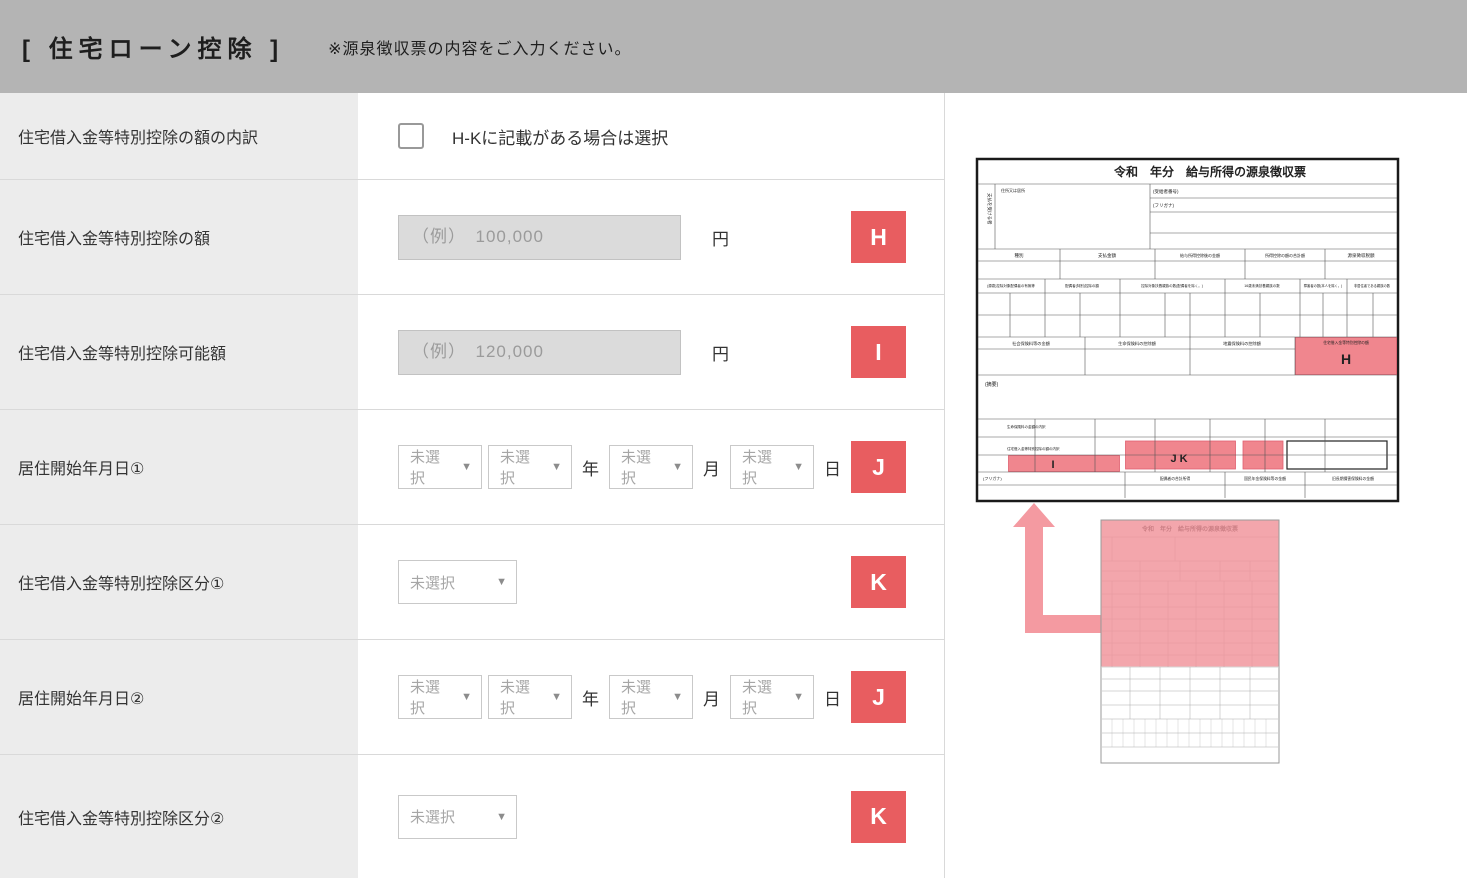  What do you see at coordinates (179, 467) in the screenshot?
I see `row-label: 居住開始年月日①` at bounding box center [179, 467].